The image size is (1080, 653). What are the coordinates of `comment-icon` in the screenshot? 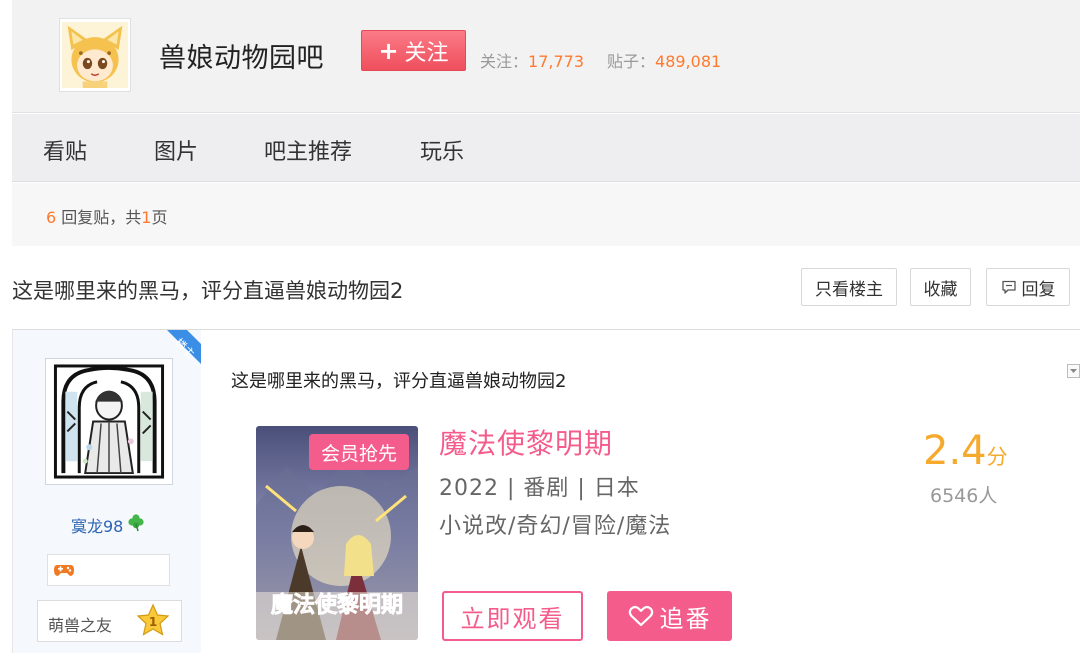 It's located at (1008, 287).